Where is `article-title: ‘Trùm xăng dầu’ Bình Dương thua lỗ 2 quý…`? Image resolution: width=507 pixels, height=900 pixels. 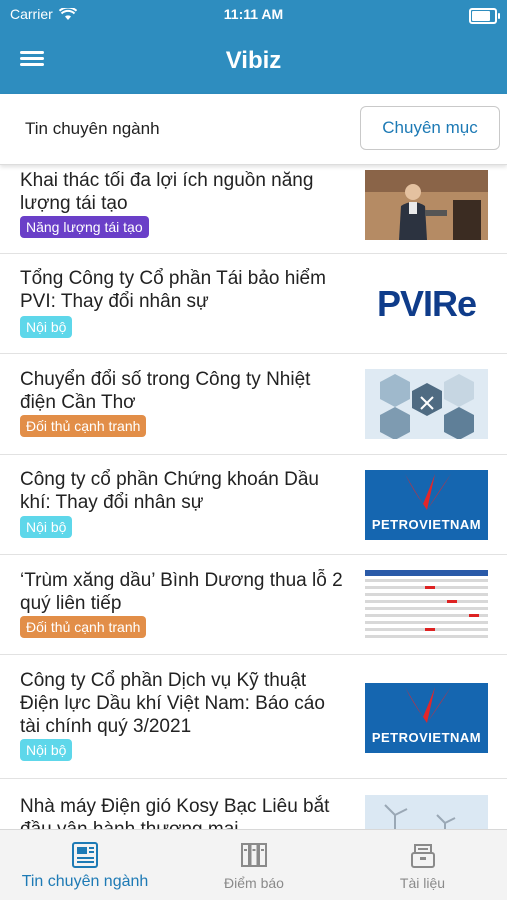 article-title: ‘Trùm xăng dầu’ Bình Dương thua lỗ 2 quý… is located at coordinates (181, 592).